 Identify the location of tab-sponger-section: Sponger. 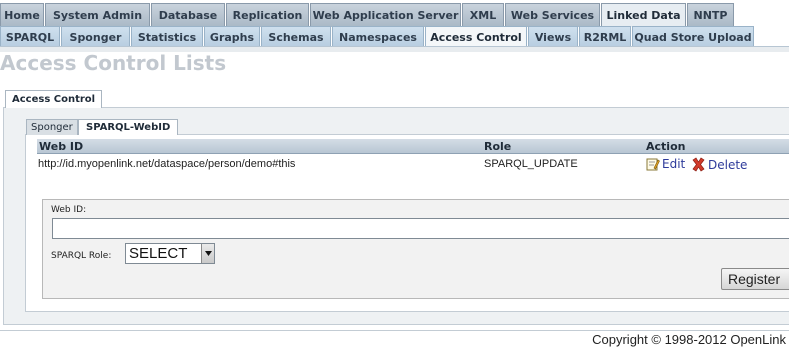
(52, 127).